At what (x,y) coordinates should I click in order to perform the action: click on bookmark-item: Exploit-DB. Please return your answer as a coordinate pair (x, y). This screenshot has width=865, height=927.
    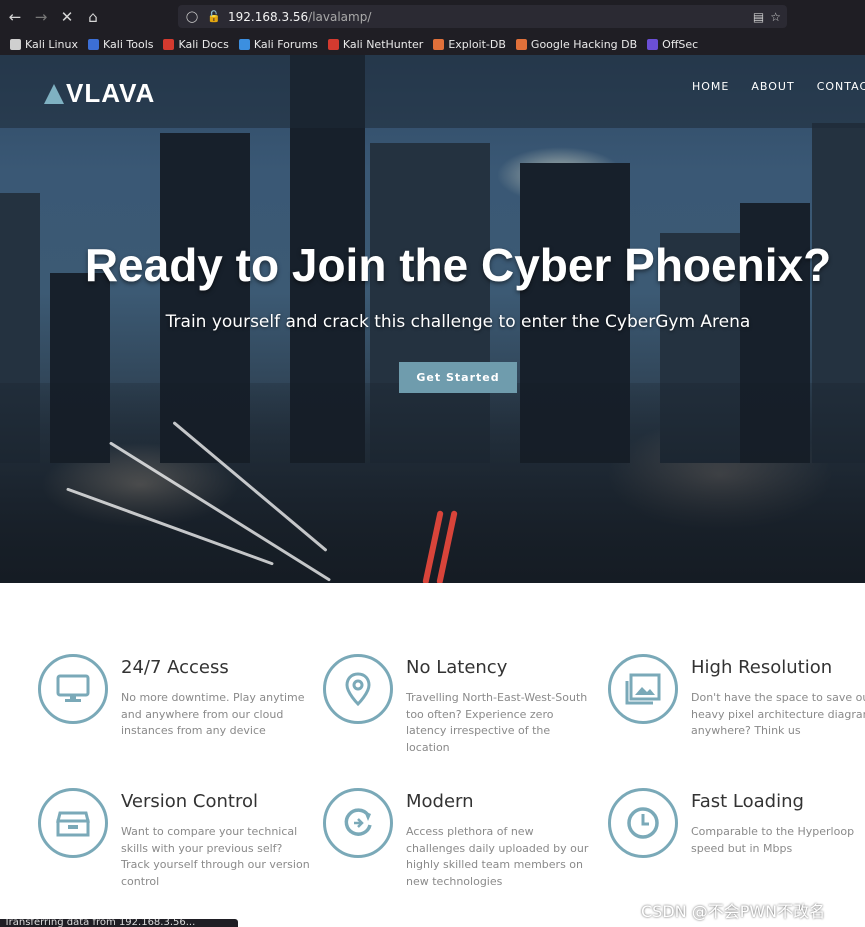
    Looking at the image, I should click on (469, 44).